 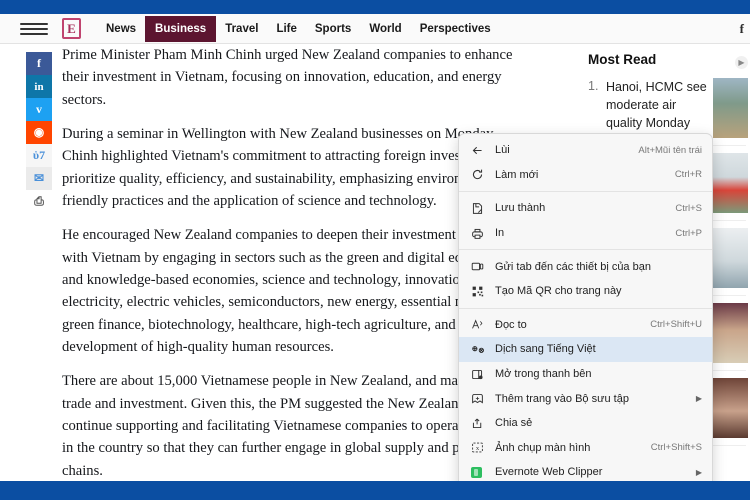 What do you see at coordinates (121, 29) in the screenshot?
I see `nav-item-news: News` at bounding box center [121, 29].